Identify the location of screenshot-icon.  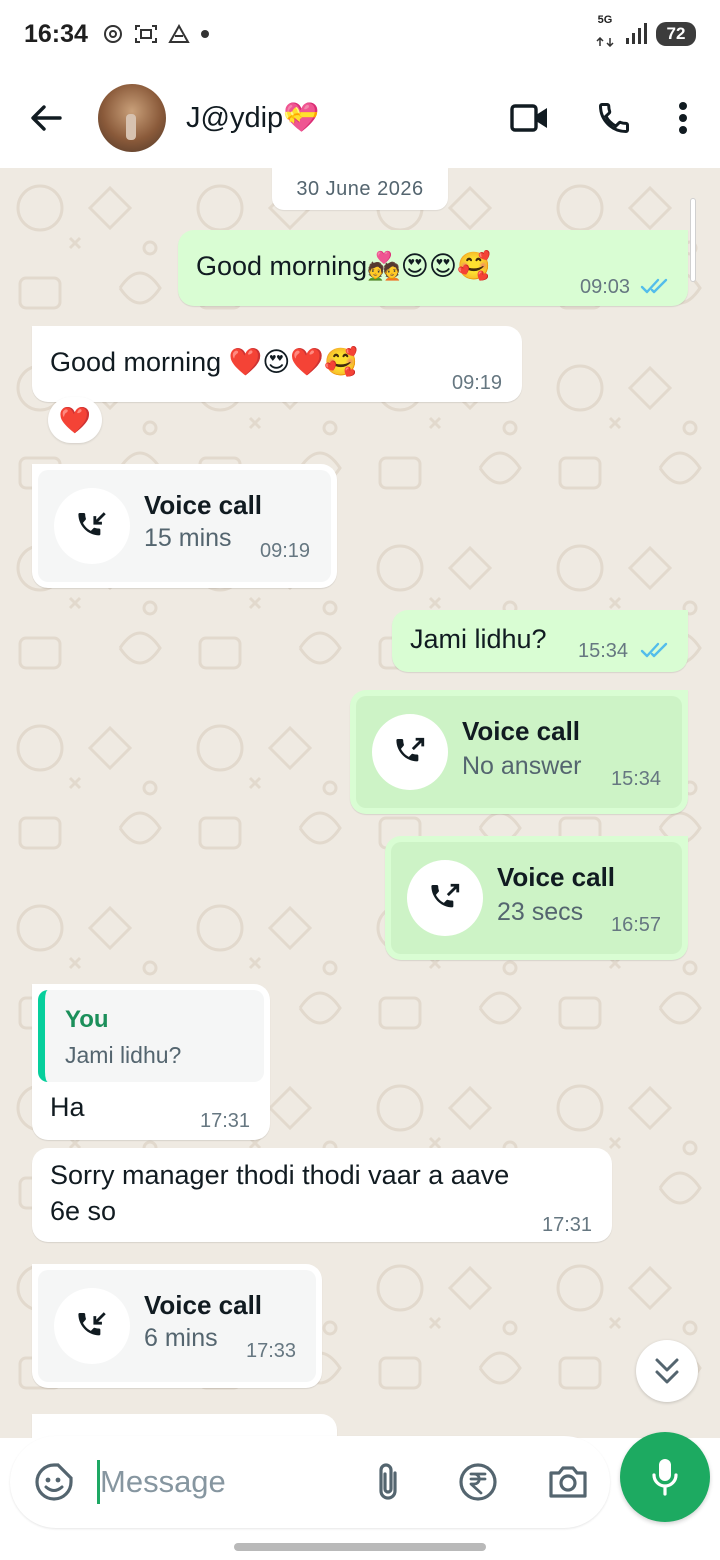
(145, 34).